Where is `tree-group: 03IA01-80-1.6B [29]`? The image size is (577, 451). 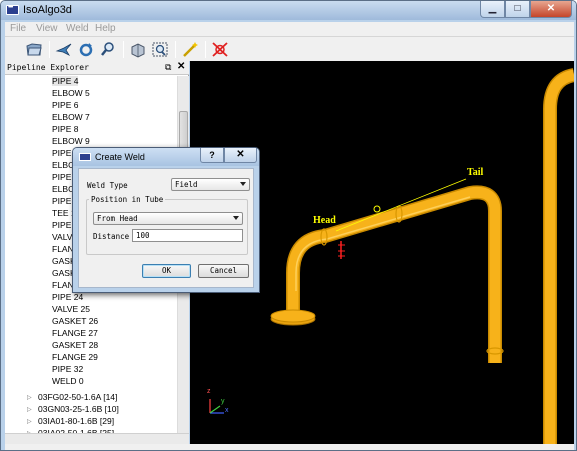 tree-group: 03IA01-80-1.6B [29] is located at coordinates (76, 421).